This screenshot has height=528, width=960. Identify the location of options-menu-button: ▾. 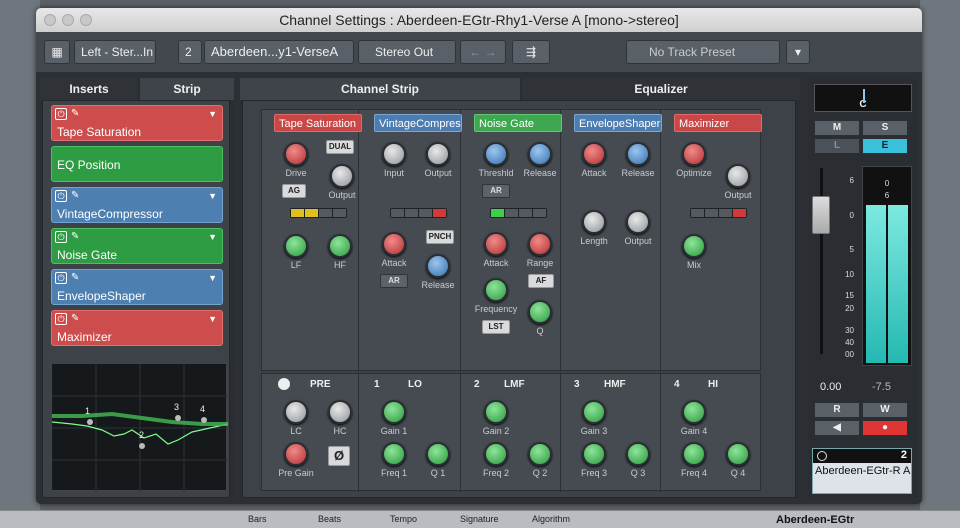
(798, 52).